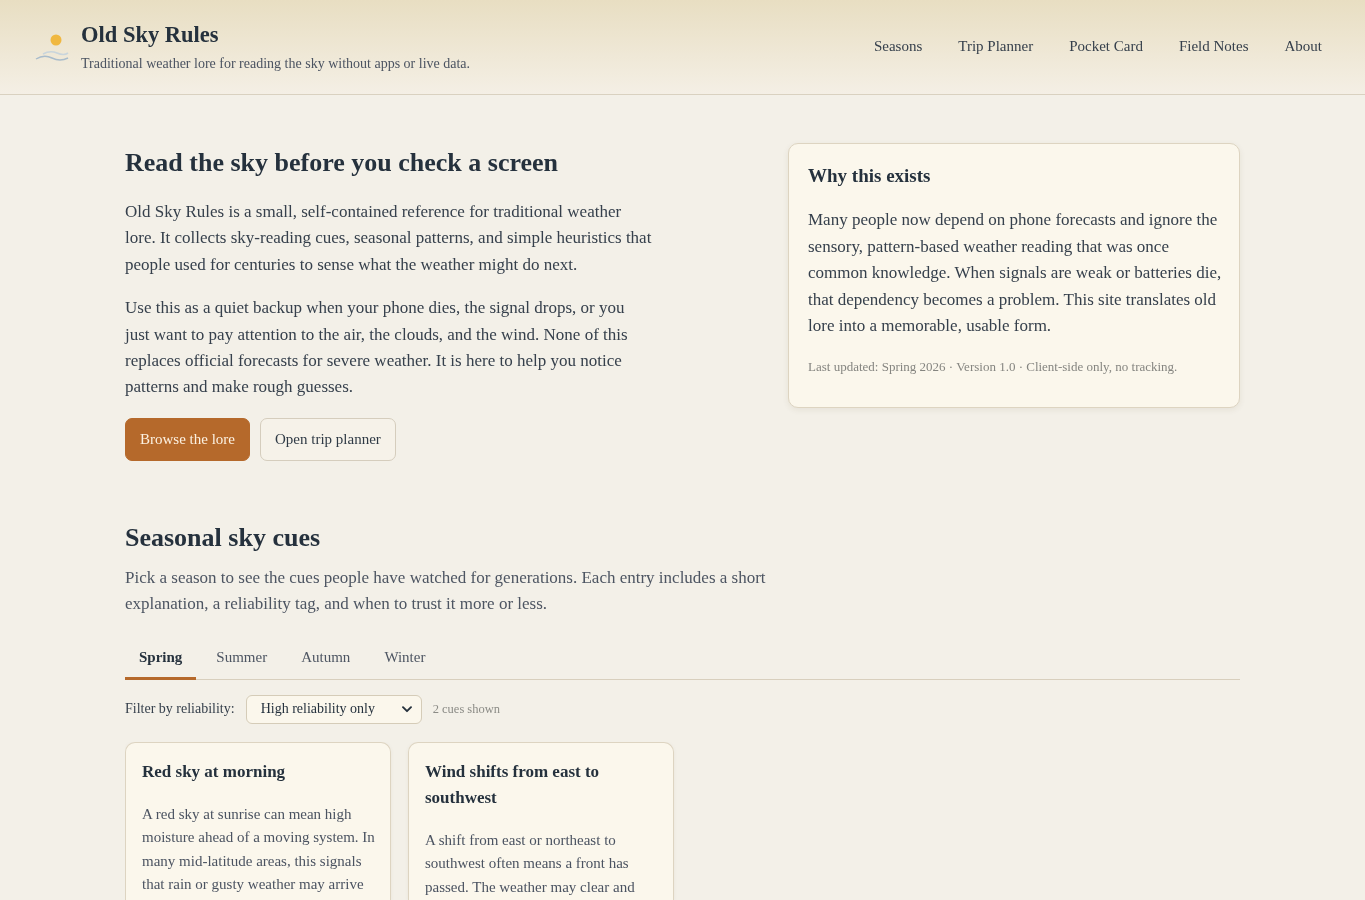  What do you see at coordinates (342, 163) in the screenshot?
I see `page-heading: Read the sky before you check a screen` at bounding box center [342, 163].